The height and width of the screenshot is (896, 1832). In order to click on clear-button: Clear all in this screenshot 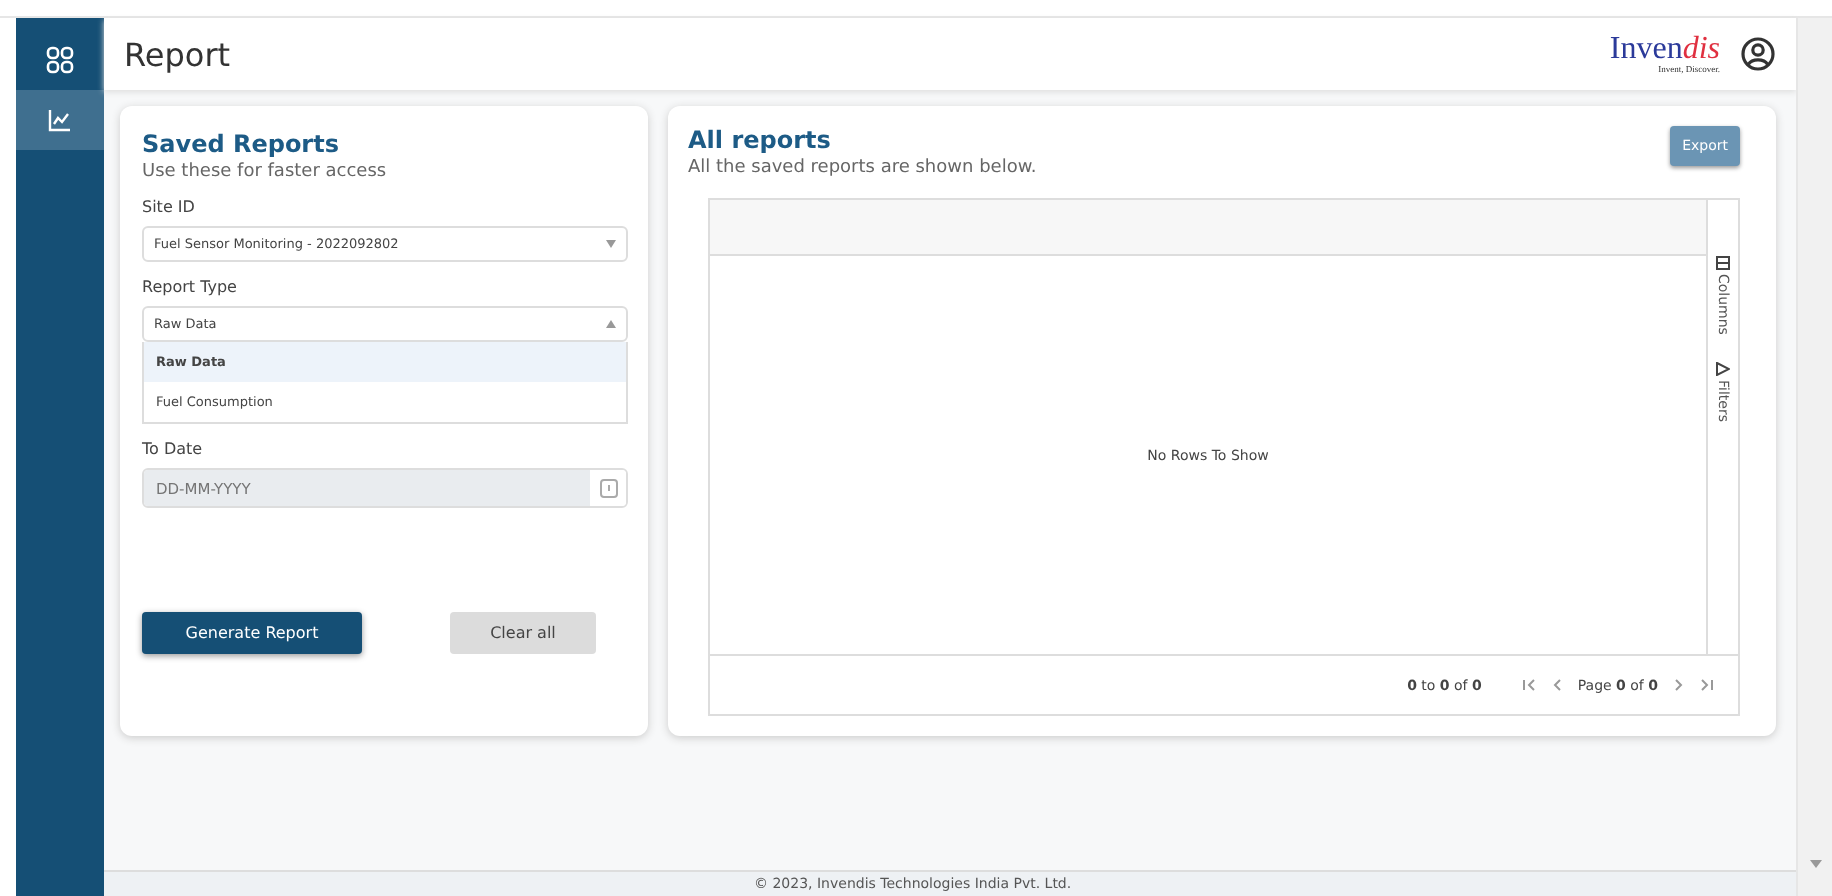, I will do `click(523, 633)`.